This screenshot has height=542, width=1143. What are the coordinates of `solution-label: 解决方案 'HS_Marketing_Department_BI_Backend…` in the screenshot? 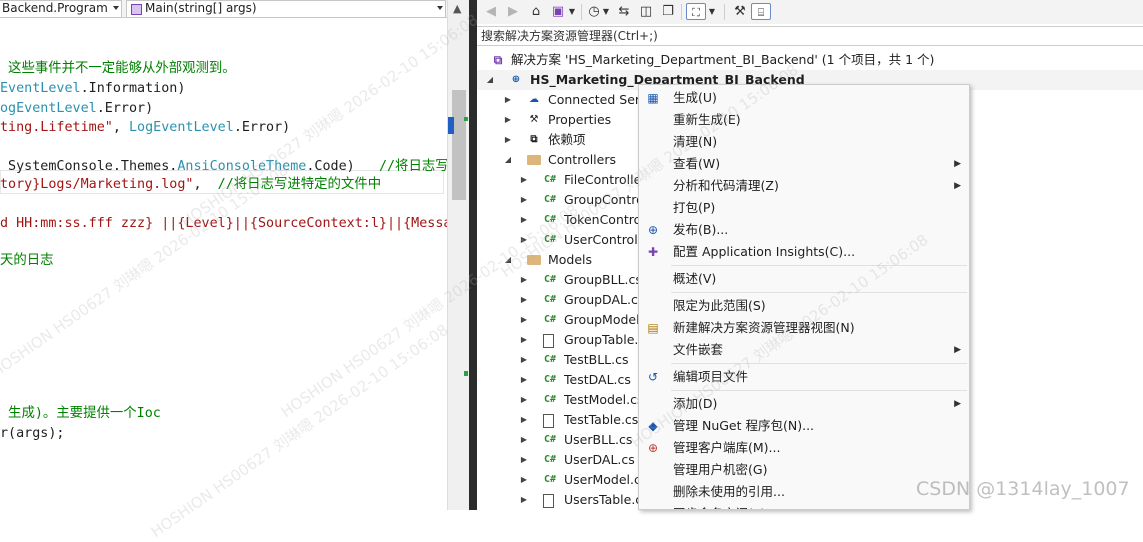 It's located at (723, 59).